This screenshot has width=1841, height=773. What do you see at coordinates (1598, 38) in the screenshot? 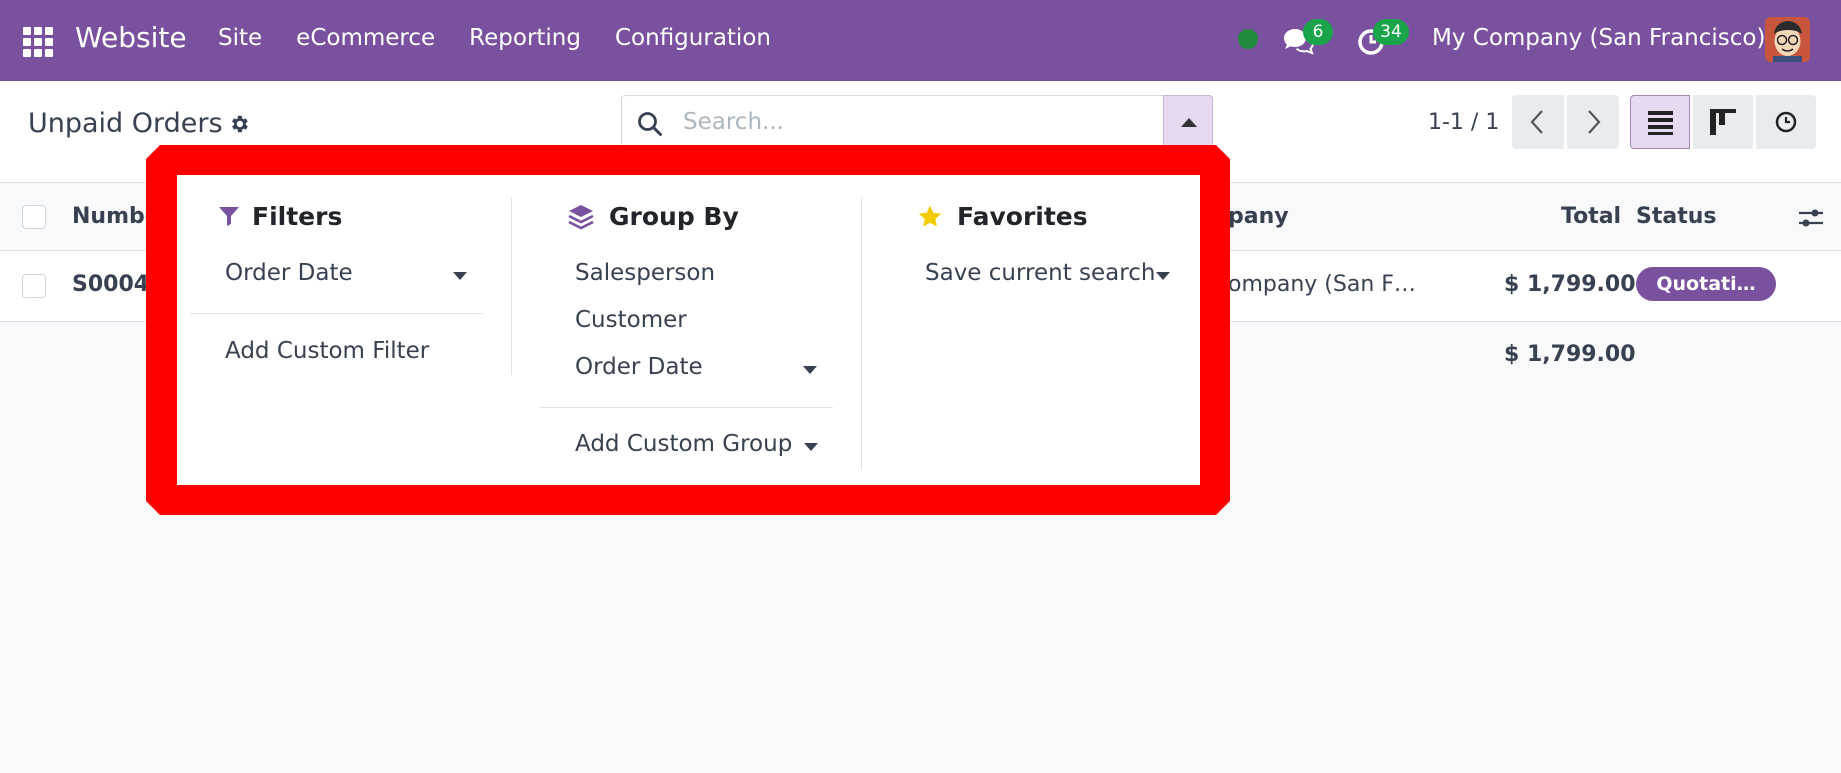
I see `company-switcher: My Company (San Francisco)` at bounding box center [1598, 38].